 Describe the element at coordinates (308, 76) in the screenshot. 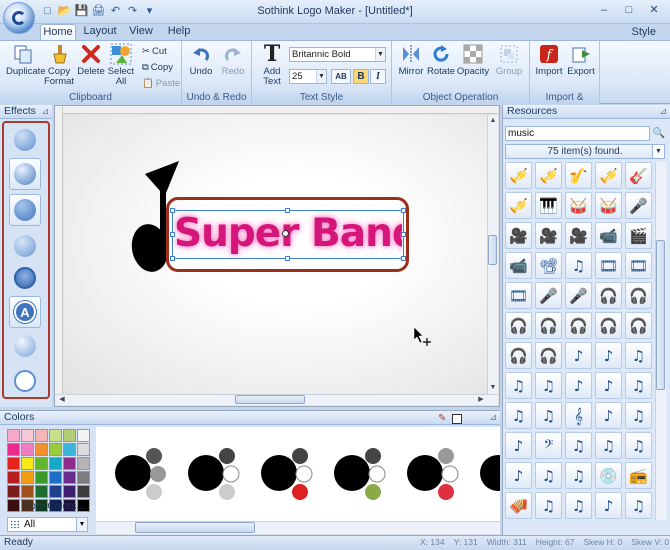

I see `font-size-combo: 25 ▼` at that location.